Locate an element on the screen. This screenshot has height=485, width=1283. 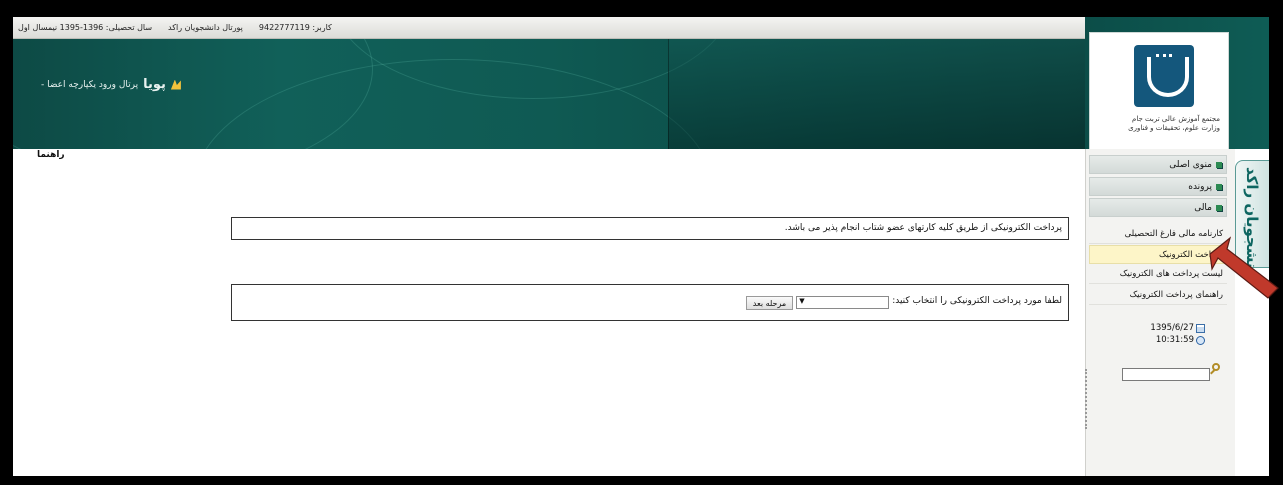
emblem-icon is located at coordinates (1164, 76).